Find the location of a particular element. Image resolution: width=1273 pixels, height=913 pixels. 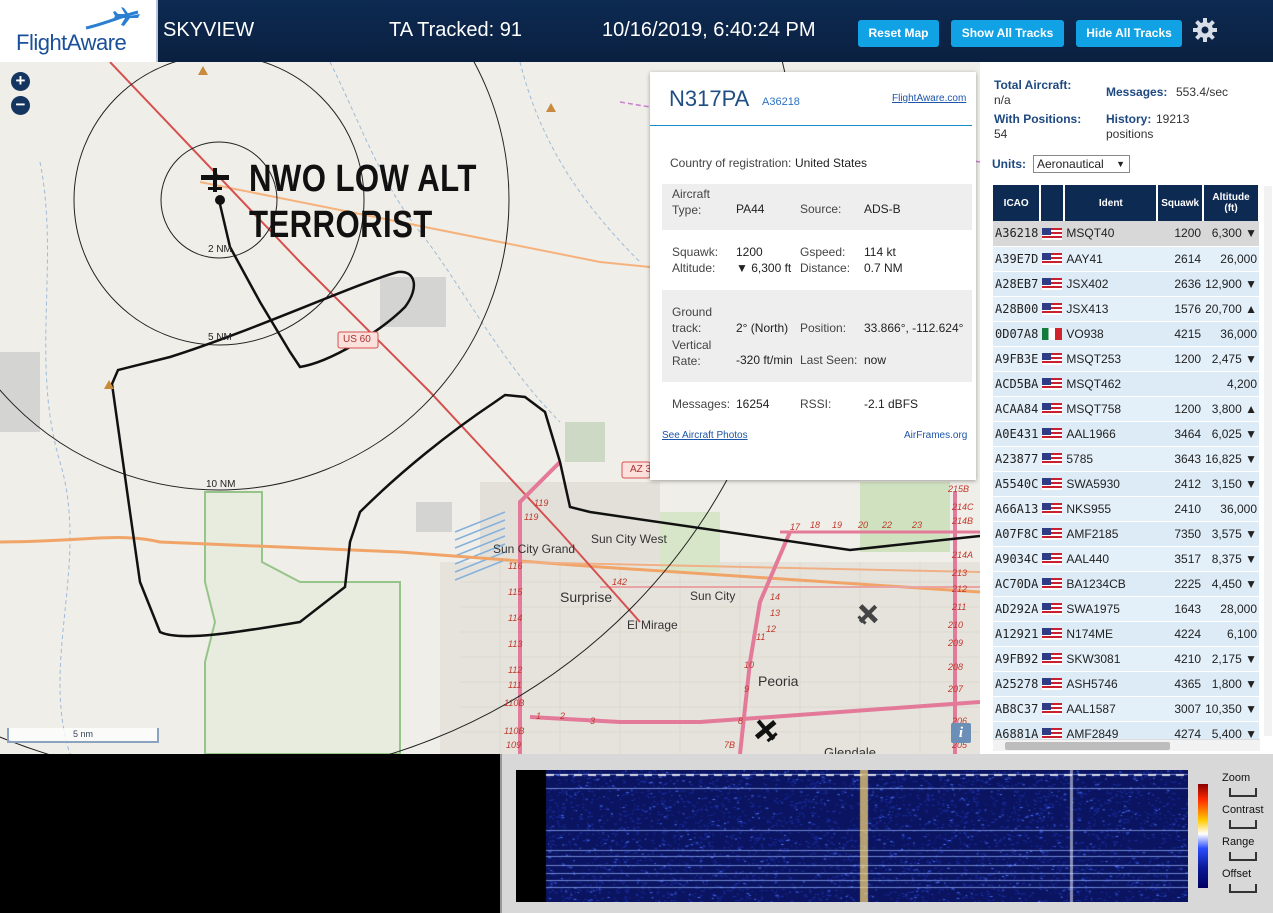

horizontal-scrollbar is located at coordinates (1126, 745).